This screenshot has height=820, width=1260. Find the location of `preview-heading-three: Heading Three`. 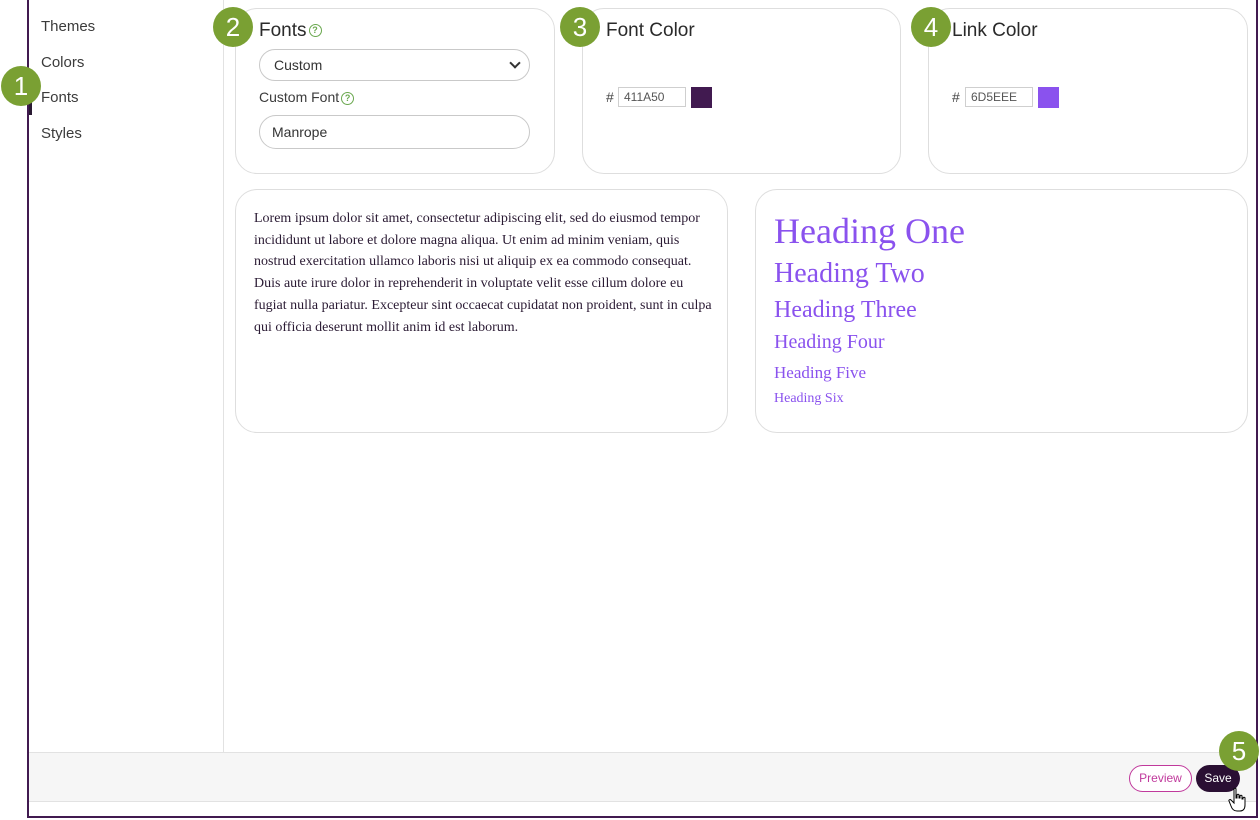

preview-heading-three: Heading Three is located at coordinates (845, 310).